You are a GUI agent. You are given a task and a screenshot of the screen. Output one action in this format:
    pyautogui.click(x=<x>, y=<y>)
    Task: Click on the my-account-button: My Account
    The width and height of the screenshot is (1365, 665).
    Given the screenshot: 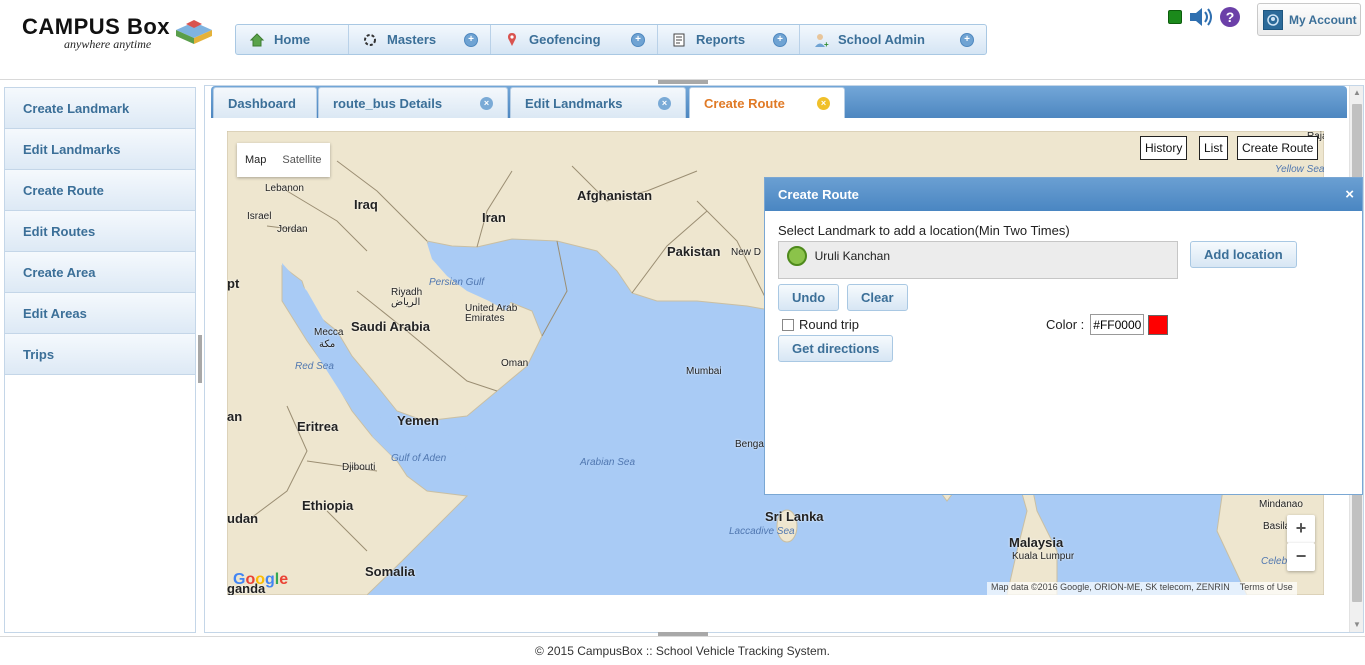 What is the action you would take?
    pyautogui.click(x=1309, y=19)
    